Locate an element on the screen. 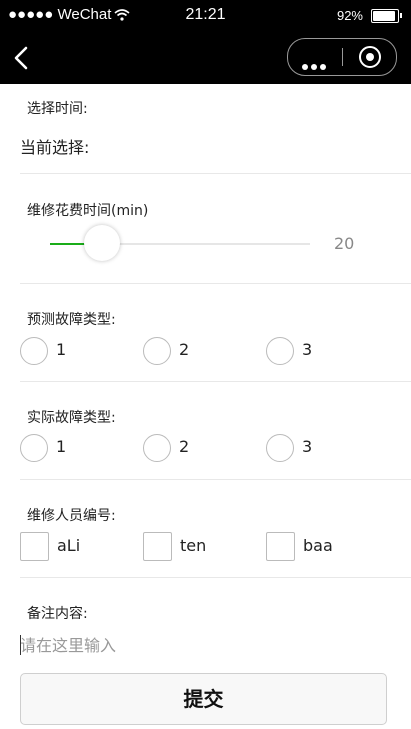 The image size is (411, 729). remark-label: 备注内容: is located at coordinates (57, 614).